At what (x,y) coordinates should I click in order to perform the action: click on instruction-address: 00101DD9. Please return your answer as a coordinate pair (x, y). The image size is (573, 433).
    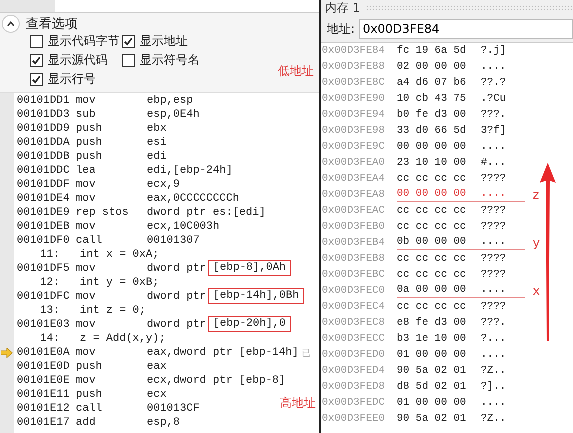
    Looking at the image, I should click on (43, 129).